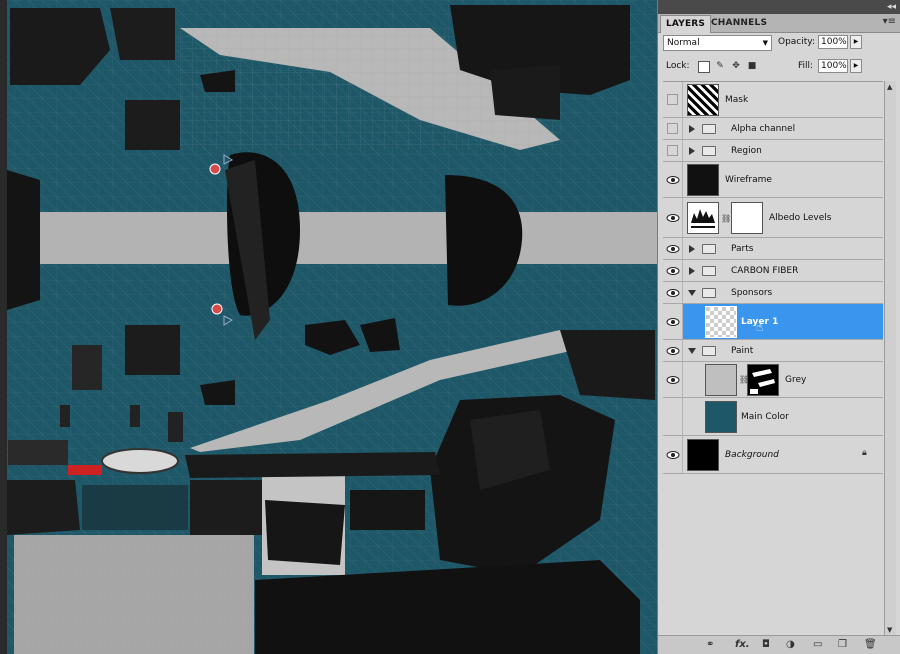  Describe the element at coordinates (736, 66) in the screenshot. I see `lock-position-icon: ✥` at that location.